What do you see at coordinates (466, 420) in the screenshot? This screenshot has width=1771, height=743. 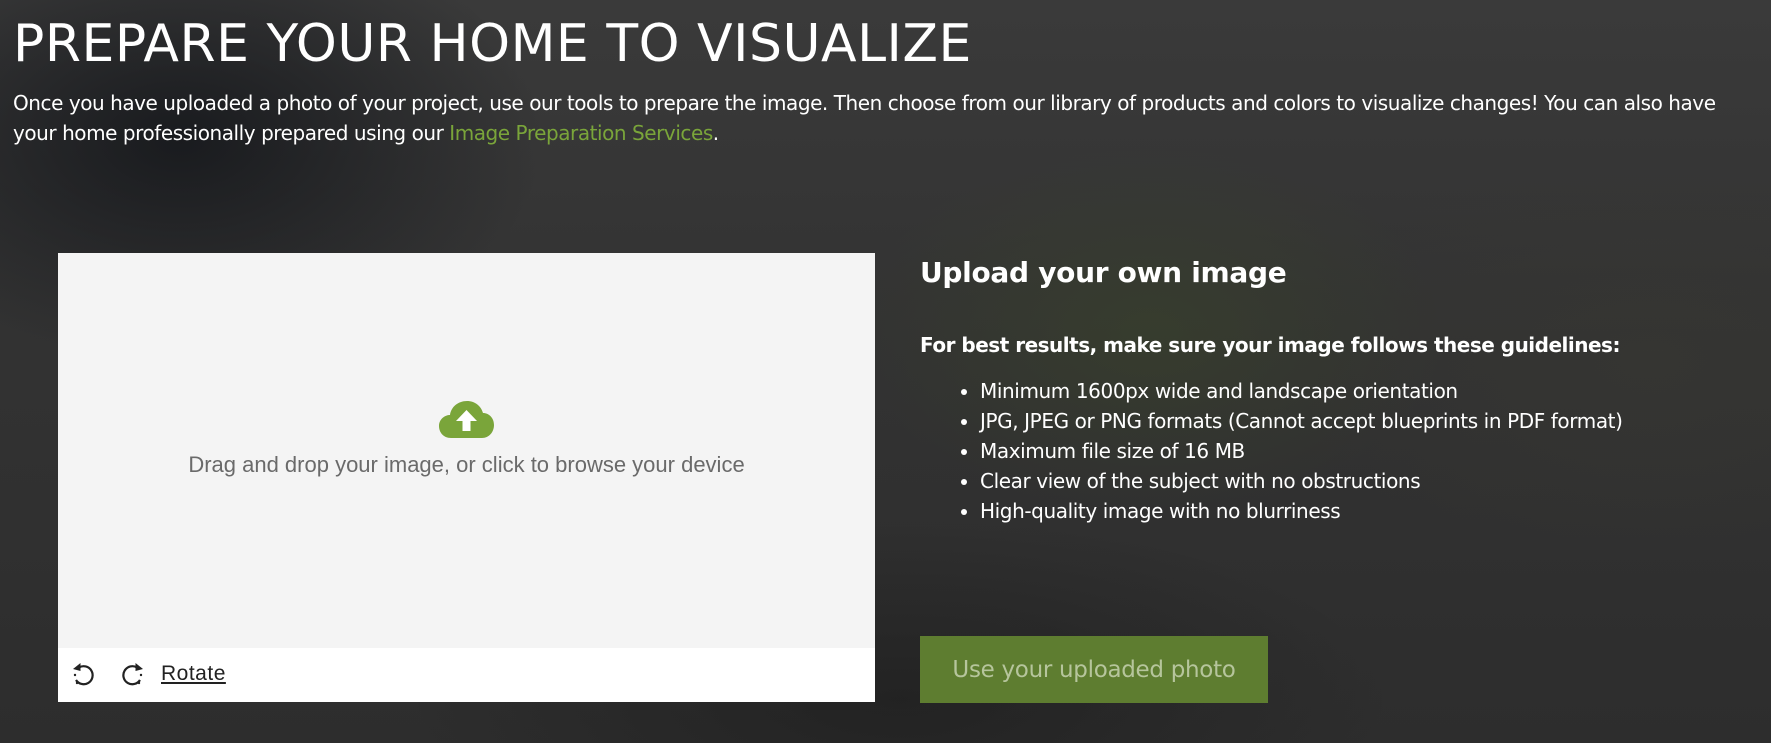 I see `cloud-upload-icon` at bounding box center [466, 420].